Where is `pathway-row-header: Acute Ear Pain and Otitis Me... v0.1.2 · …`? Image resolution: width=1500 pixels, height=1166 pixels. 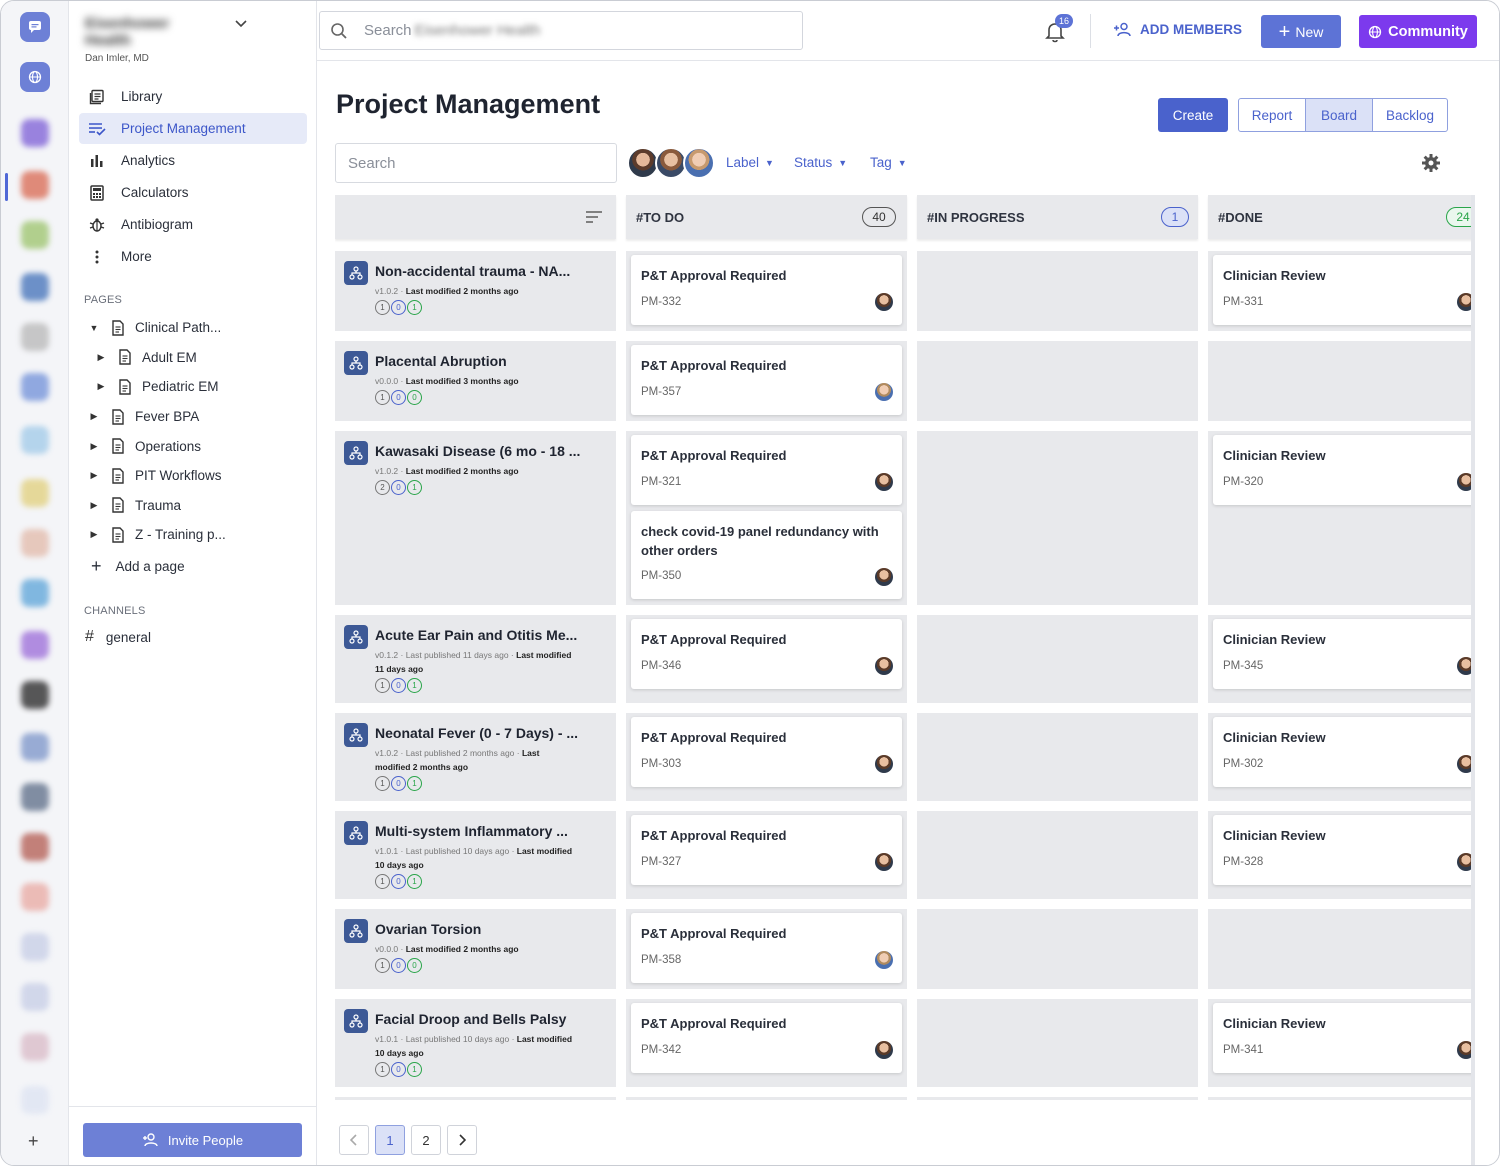 pathway-row-header: Acute Ear Pain and Otitis Me... v0.1.2 · … is located at coordinates (475, 659).